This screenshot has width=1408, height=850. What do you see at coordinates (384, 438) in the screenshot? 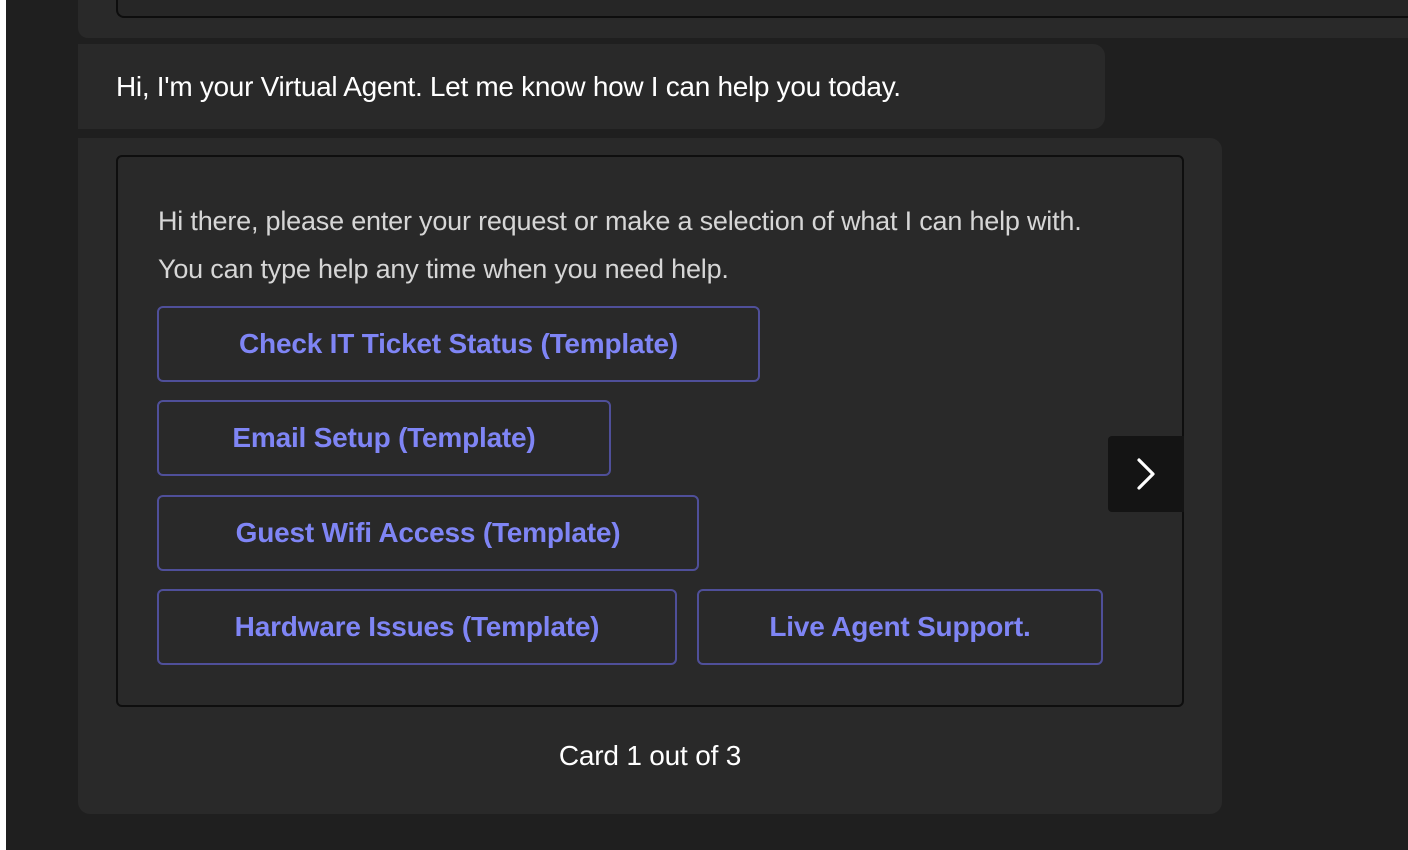
I see `choice-email-setup: Email Setup (Template)` at bounding box center [384, 438].